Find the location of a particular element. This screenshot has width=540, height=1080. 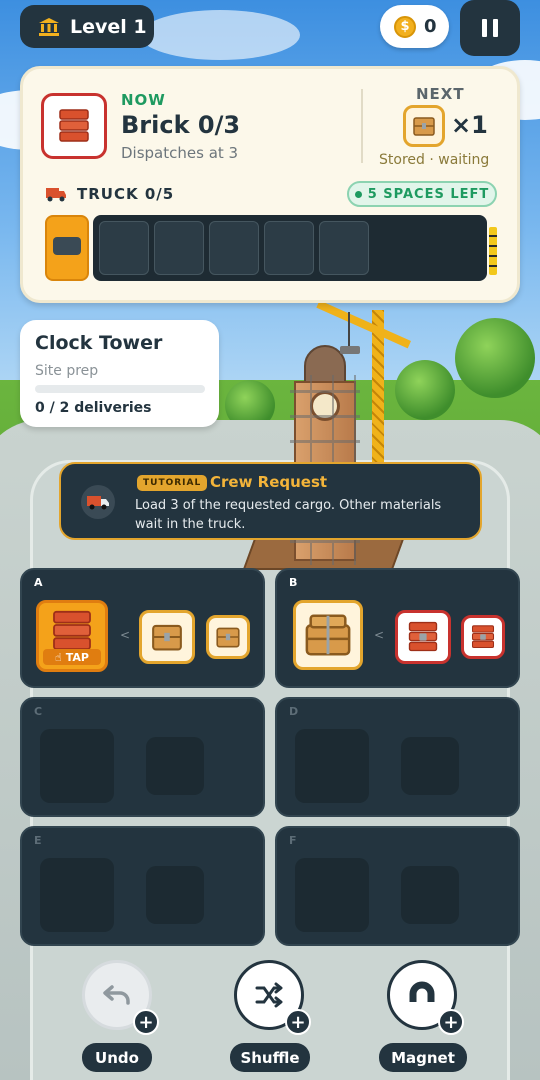

add-shuffle-icon: + is located at coordinates (298, 1022).